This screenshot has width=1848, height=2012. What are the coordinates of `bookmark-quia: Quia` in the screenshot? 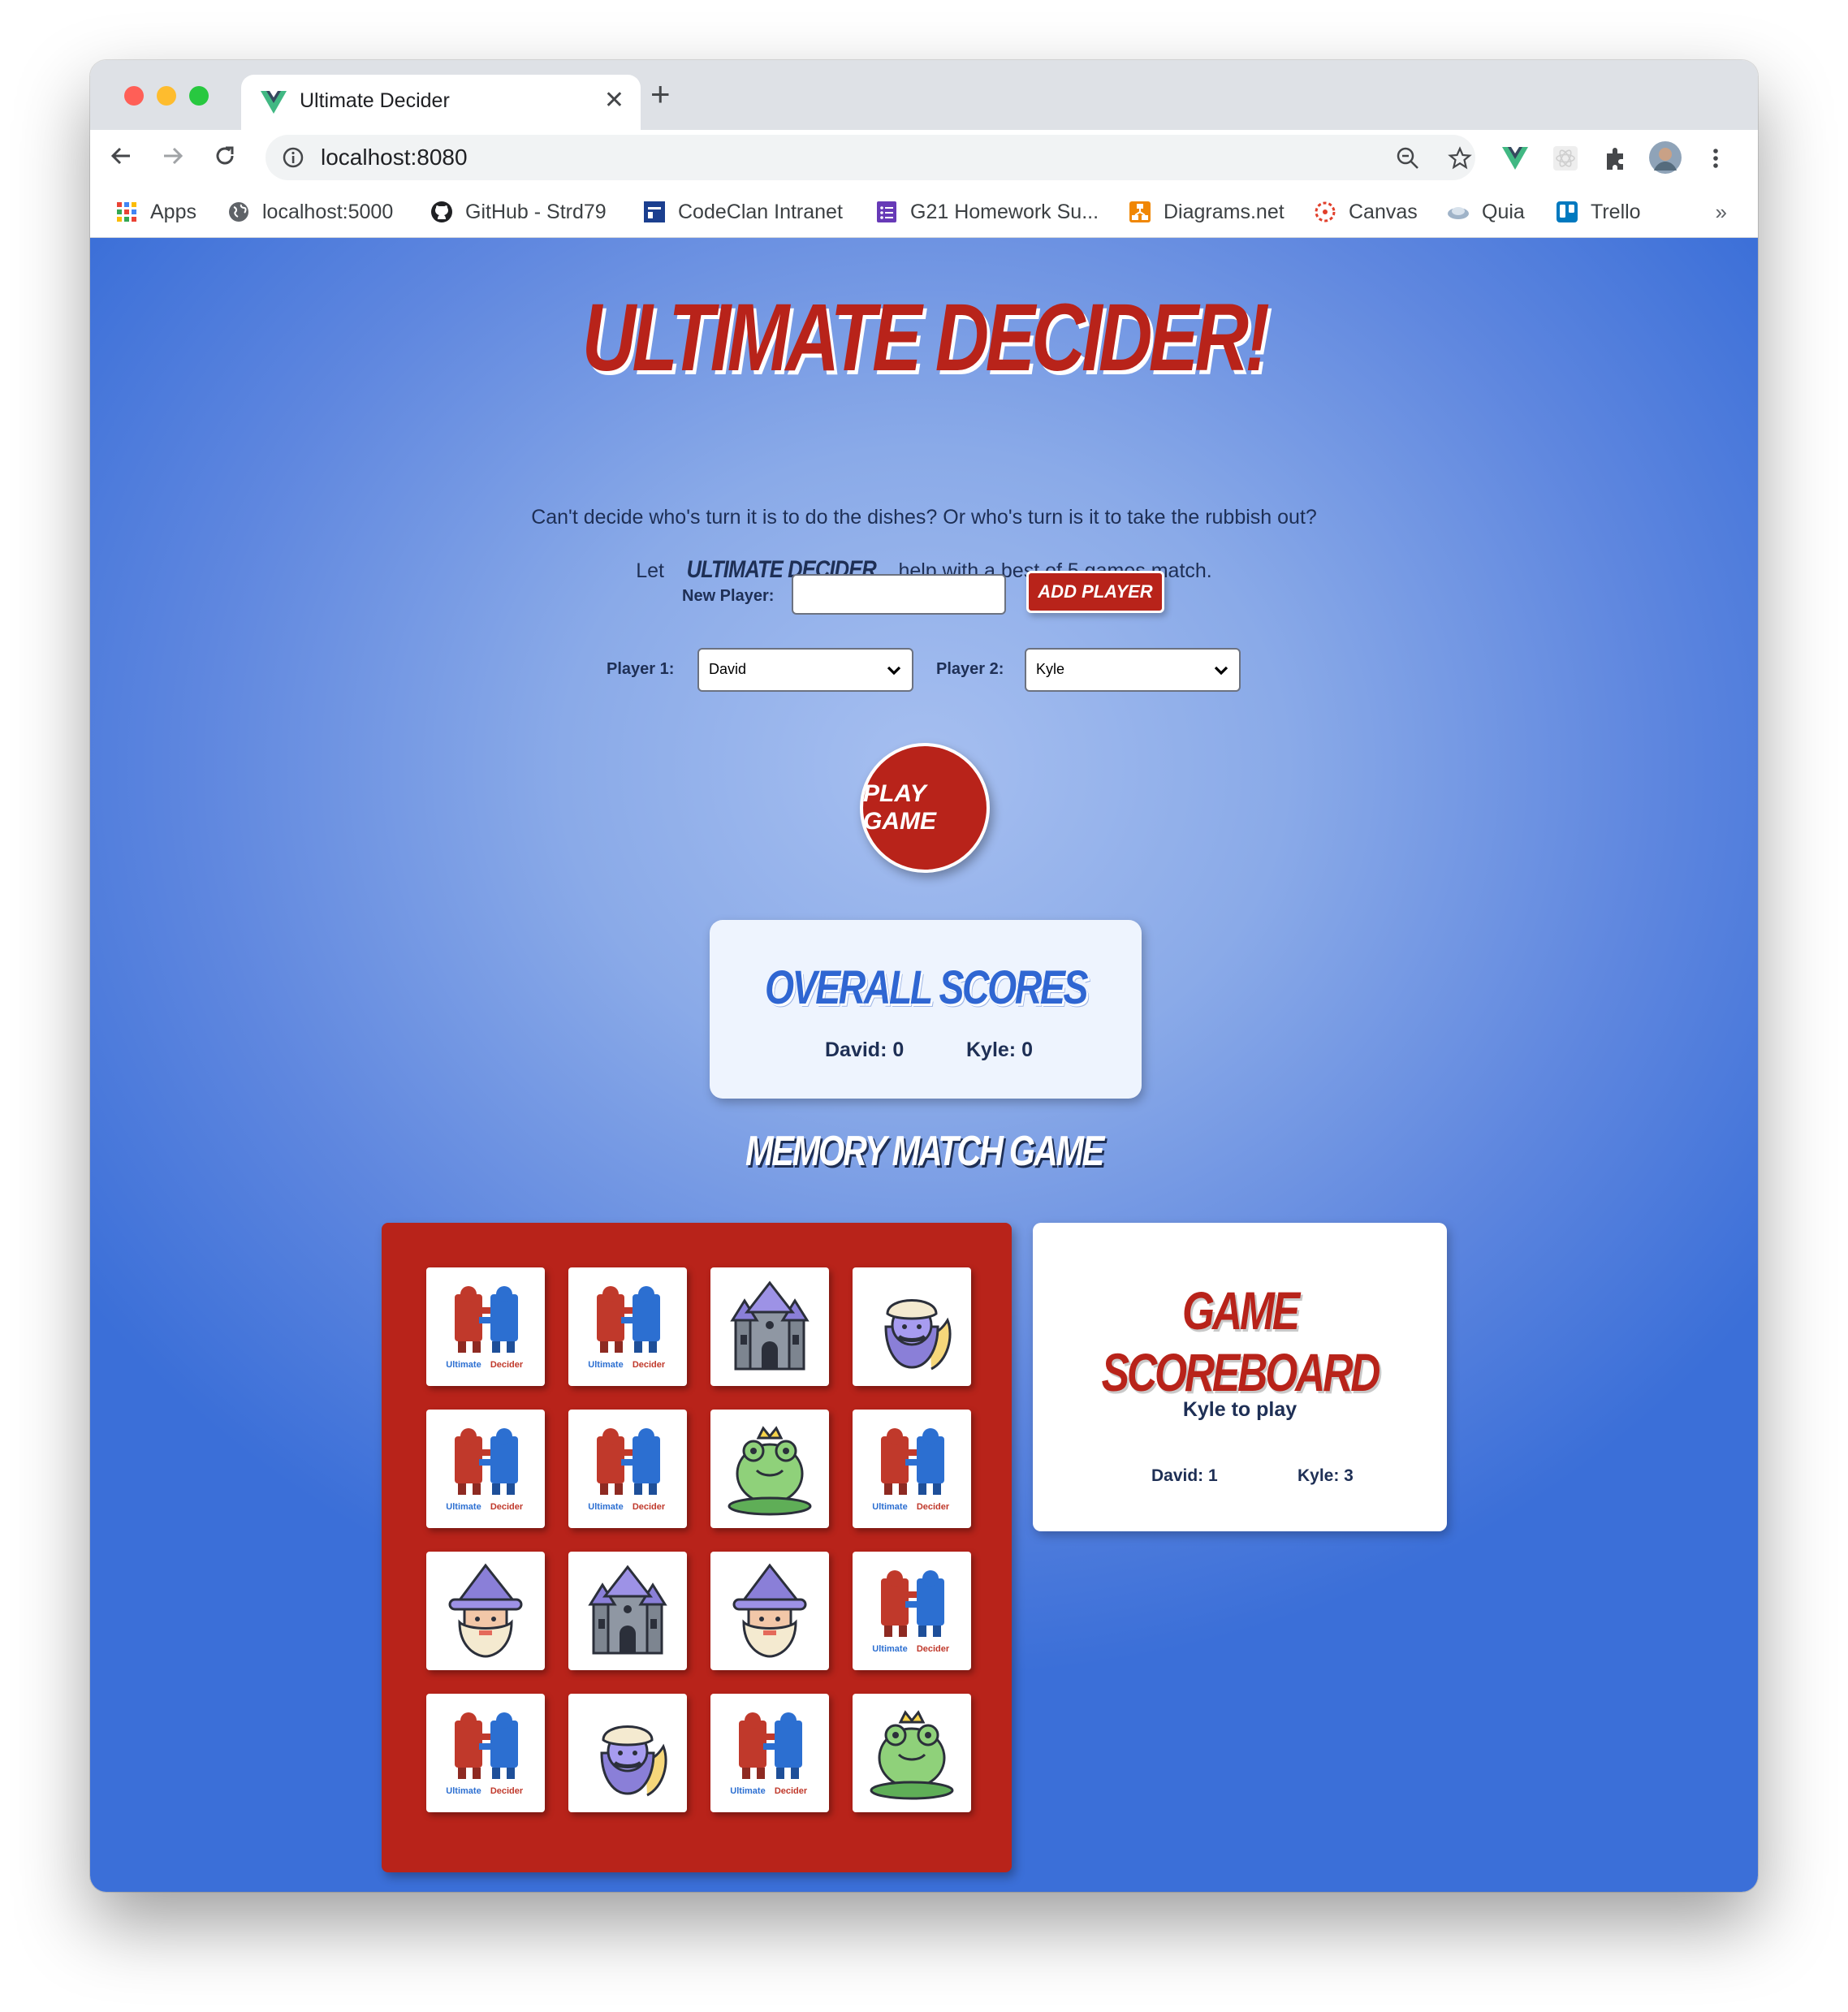 It's located at (1485, 212).